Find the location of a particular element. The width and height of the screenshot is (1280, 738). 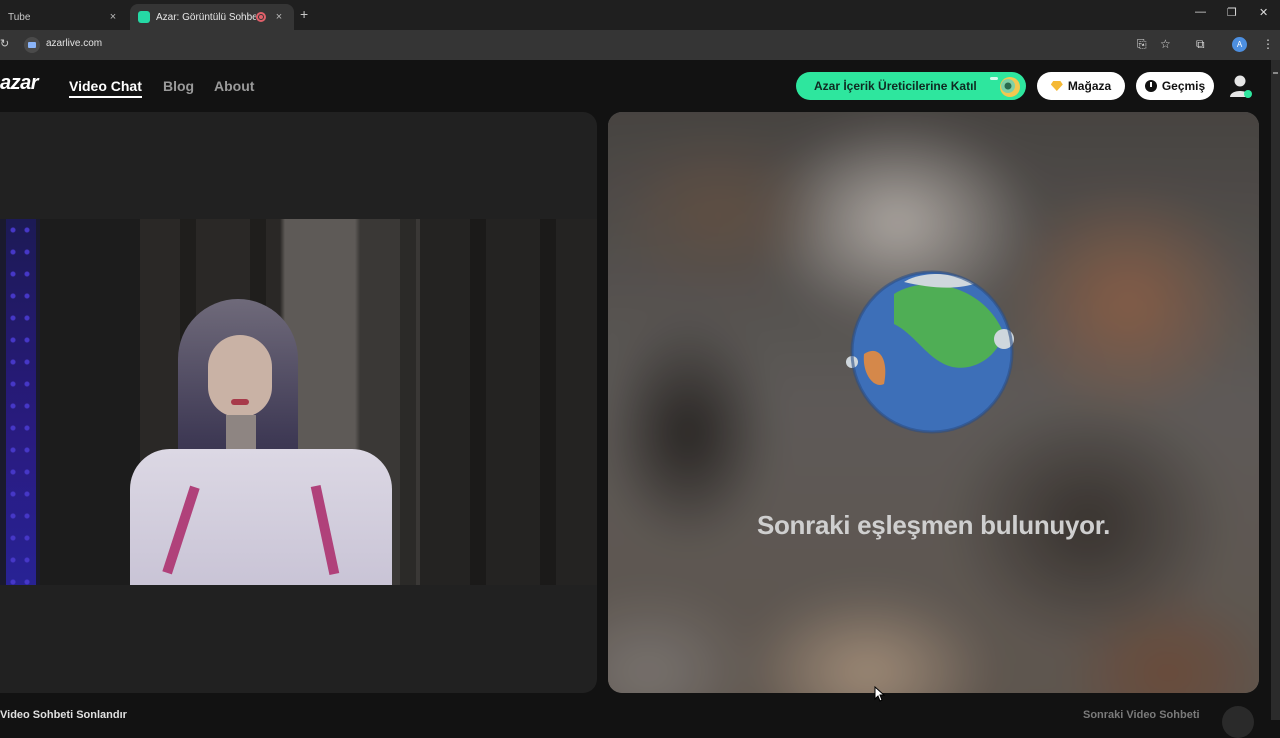

join-creators-label: Azar İçerik Üreticilerine Katıl is located at coordinates (895, 86).